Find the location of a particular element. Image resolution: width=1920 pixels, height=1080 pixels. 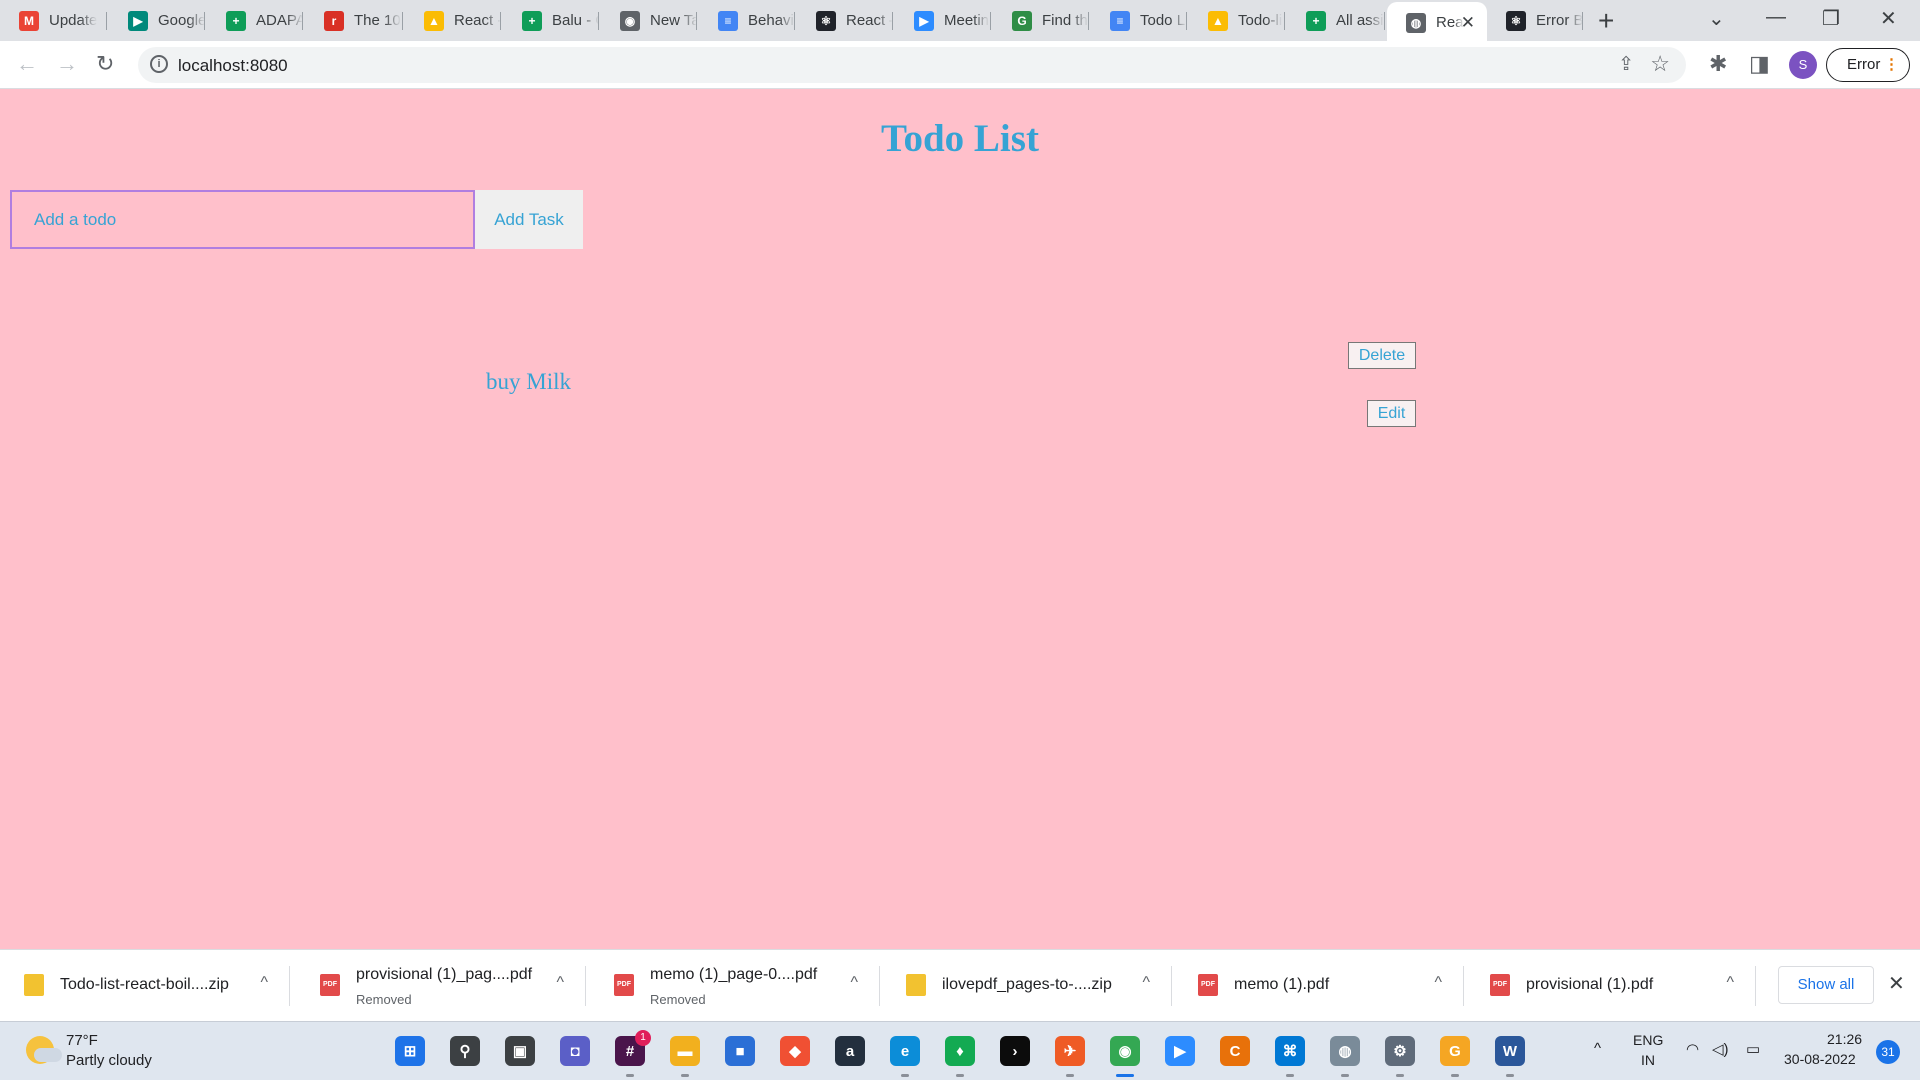

tab: + Balu - G is located at coordinates (551, 20).